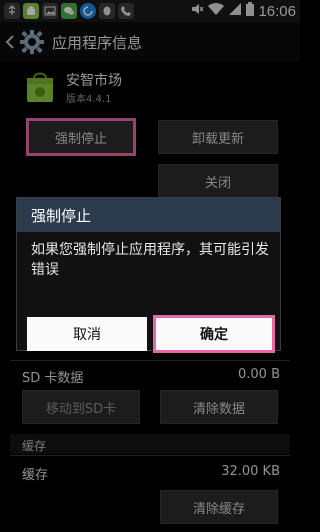  I want to click on confirm-button: 确定, so click(214, 334).